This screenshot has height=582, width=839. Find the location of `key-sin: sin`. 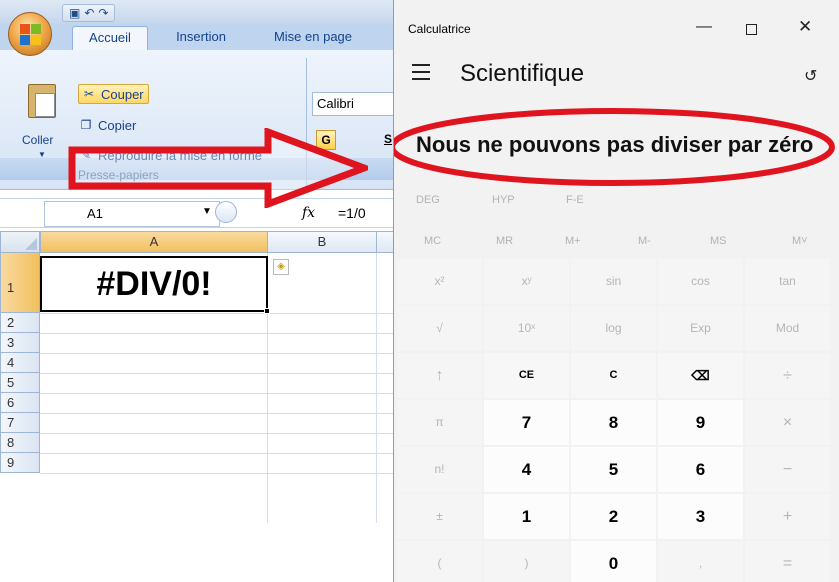

key-sin: sin is located at coordinates (613, 281).